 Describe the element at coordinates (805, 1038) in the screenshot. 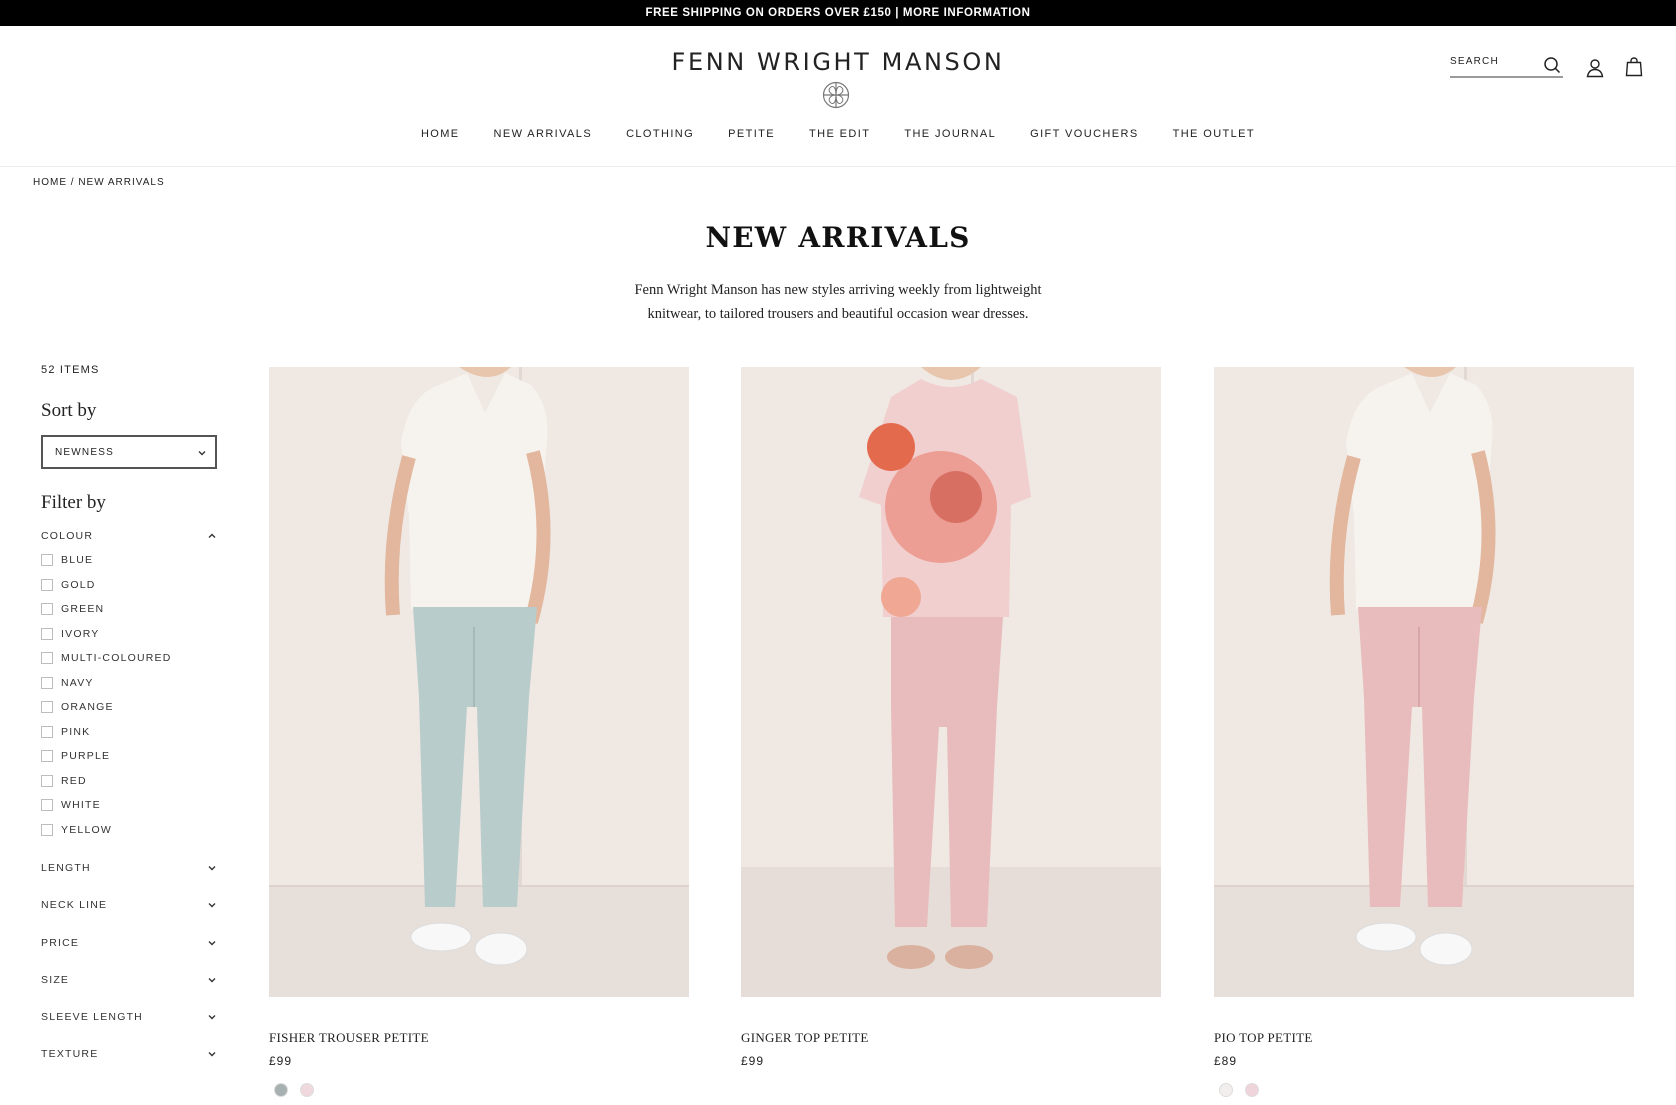

I see `product-name: GINGER TOP PETITE` at that location.